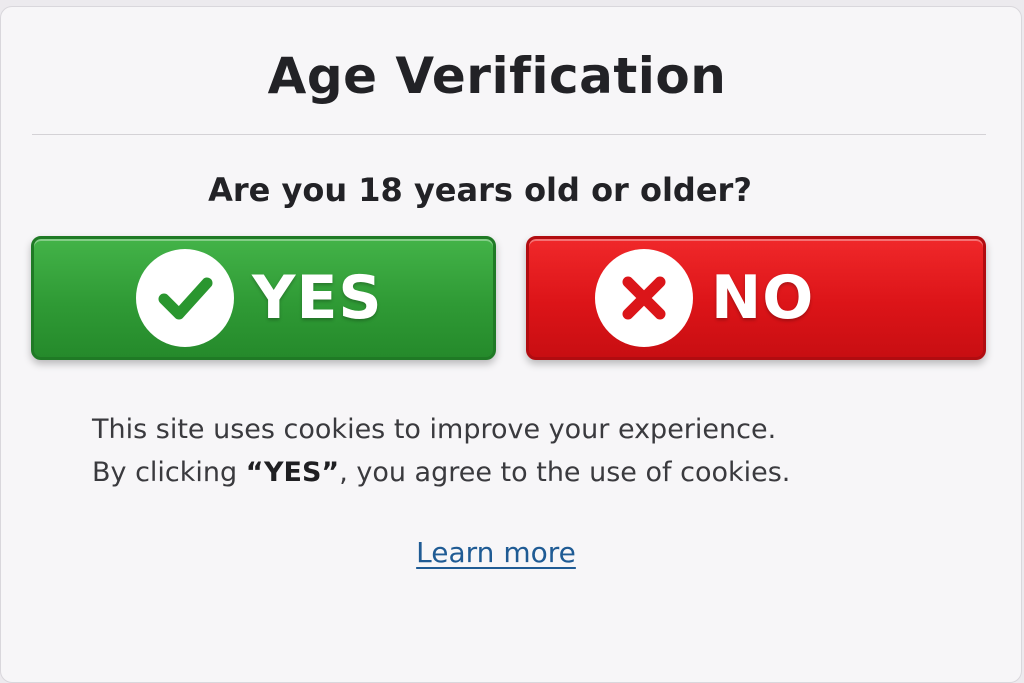  What do you see at coordinates (509, 134) in the screenshot?
I see `title-divider` at bounding box center [509, 134].